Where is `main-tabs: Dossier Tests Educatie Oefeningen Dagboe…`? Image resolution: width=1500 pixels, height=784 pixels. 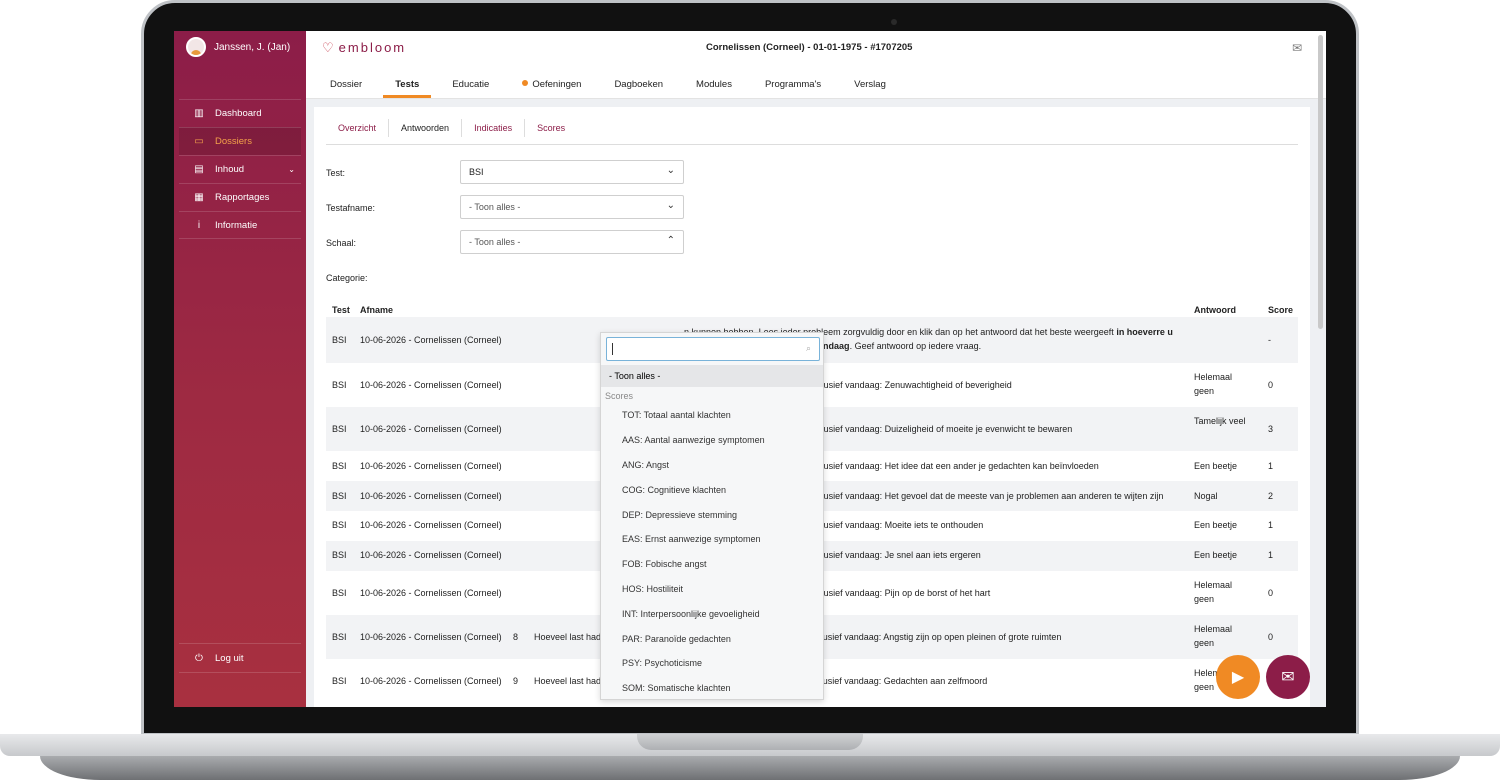
main-tabs: Dossier Tests Educatie Oefeningen Dagboe… is located at coordinates (612, 85).